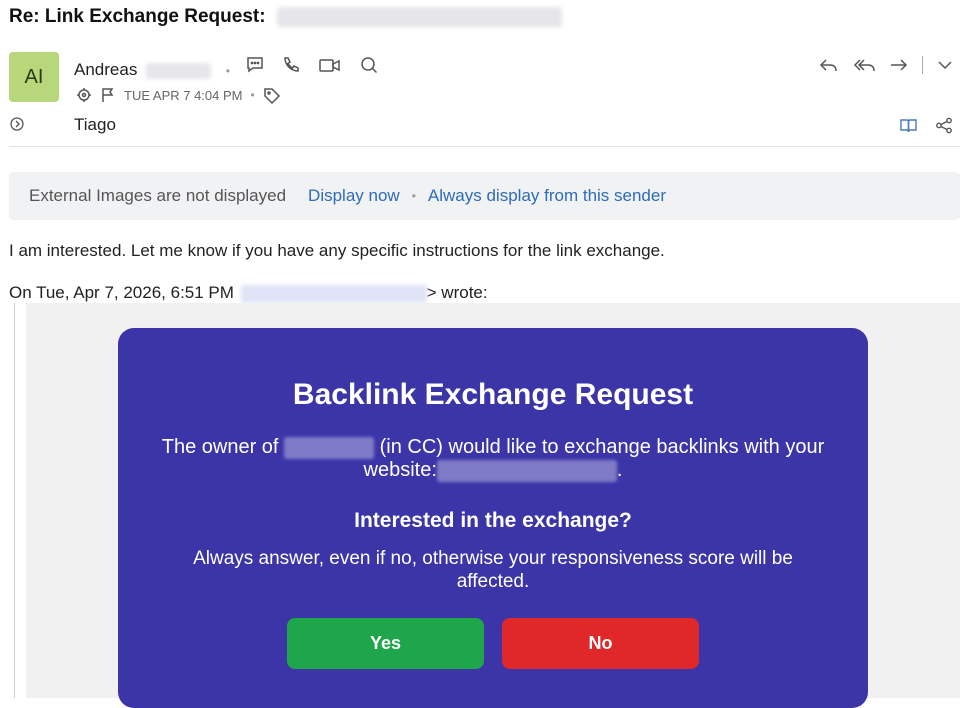  What do you see at coordinates (84, 95) in the screenshot?
I see `target-icon` at bounding box center [84, 95].